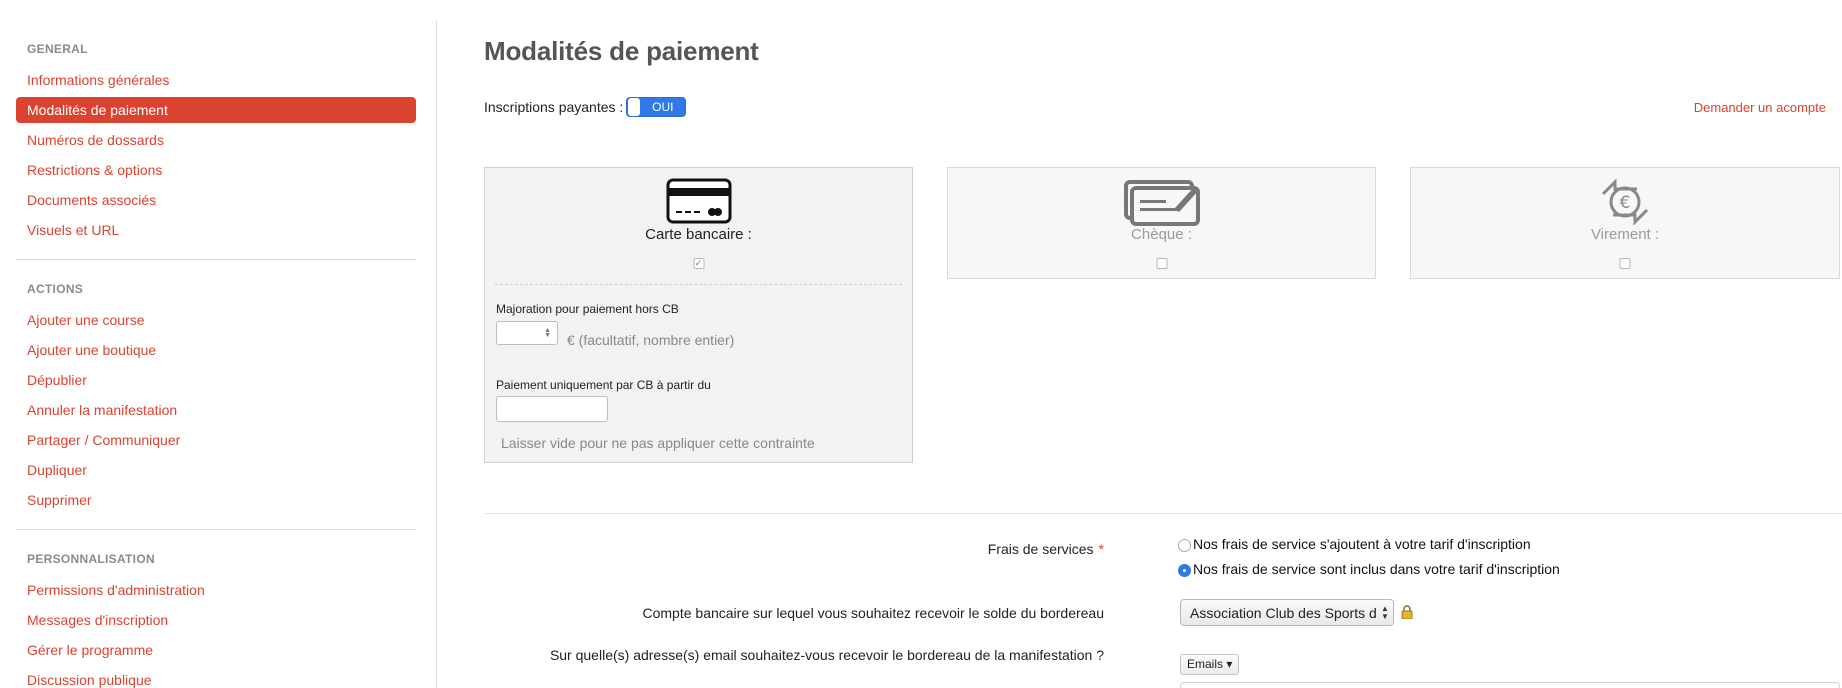 The image size is (1842, 688). I want to click on caret-down-icon: ▾, so click(1229, 664).